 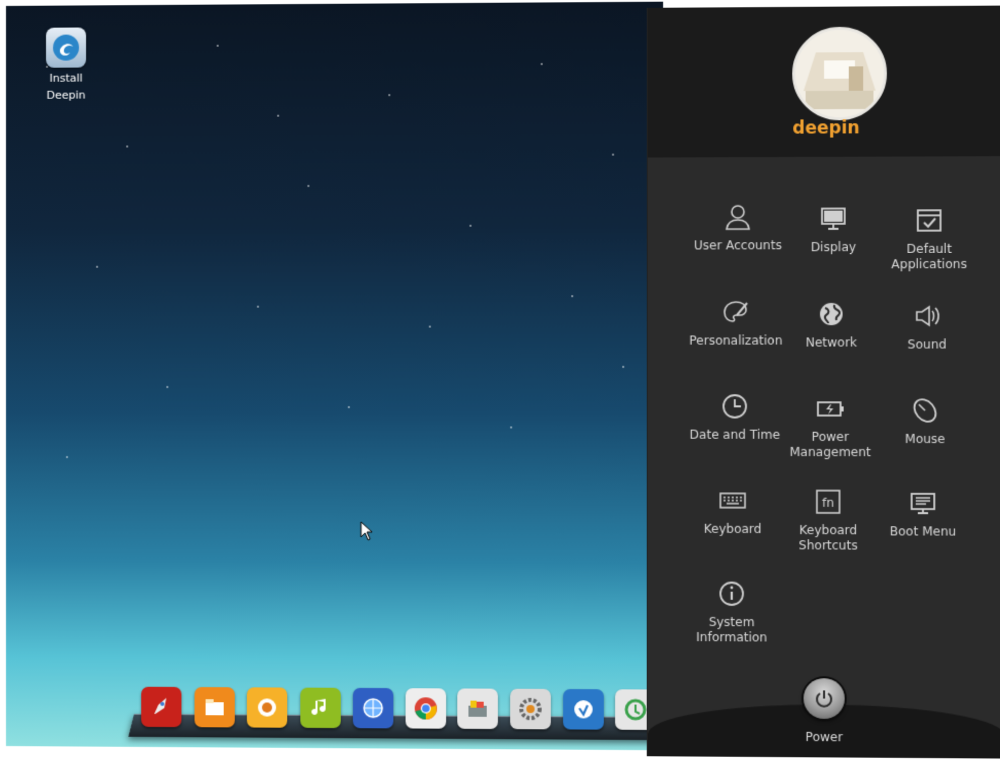 I want to click on settings-item-label: Applications, so click(x=929, y=264).